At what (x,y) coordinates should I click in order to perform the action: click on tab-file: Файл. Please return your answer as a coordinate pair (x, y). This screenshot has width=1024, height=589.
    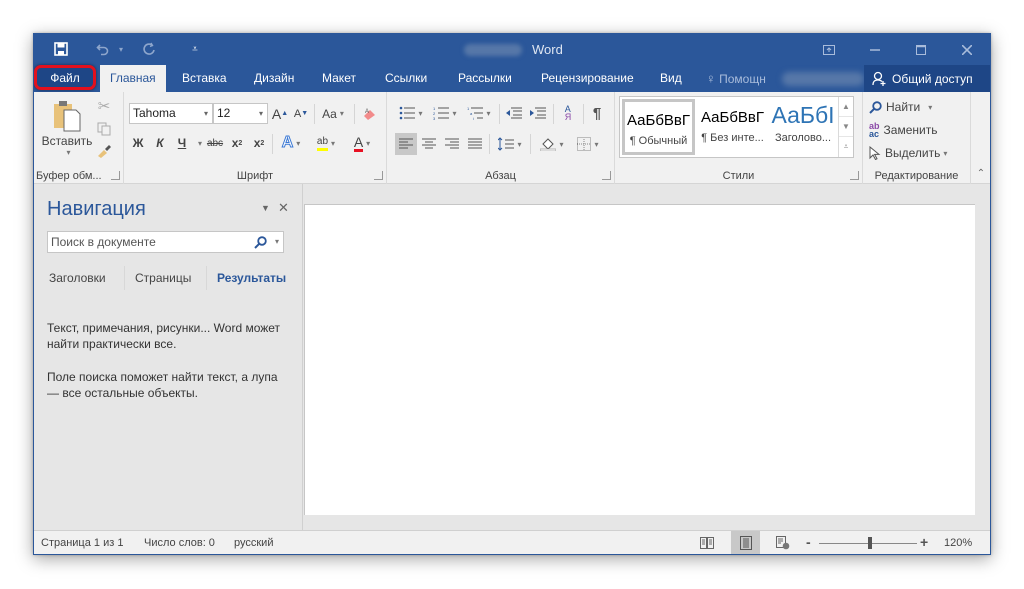
    Looking at the image, I should click on (65, 77).